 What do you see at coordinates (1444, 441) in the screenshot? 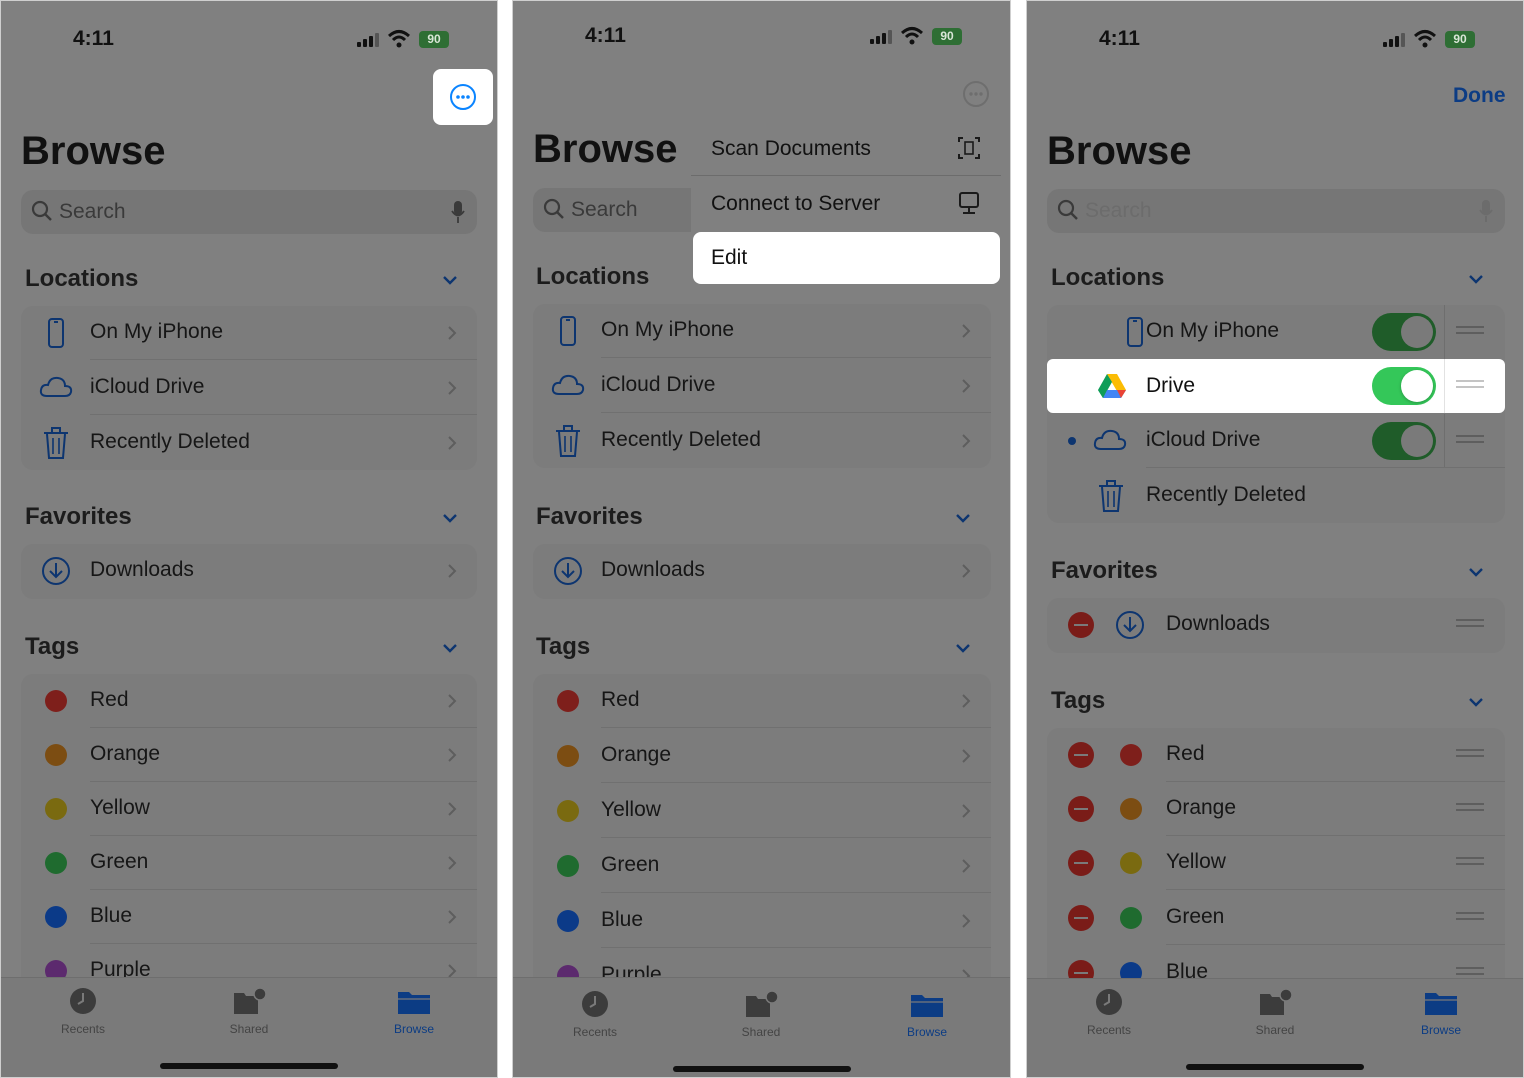
I see `divider` at bounding box center [1444, 441].